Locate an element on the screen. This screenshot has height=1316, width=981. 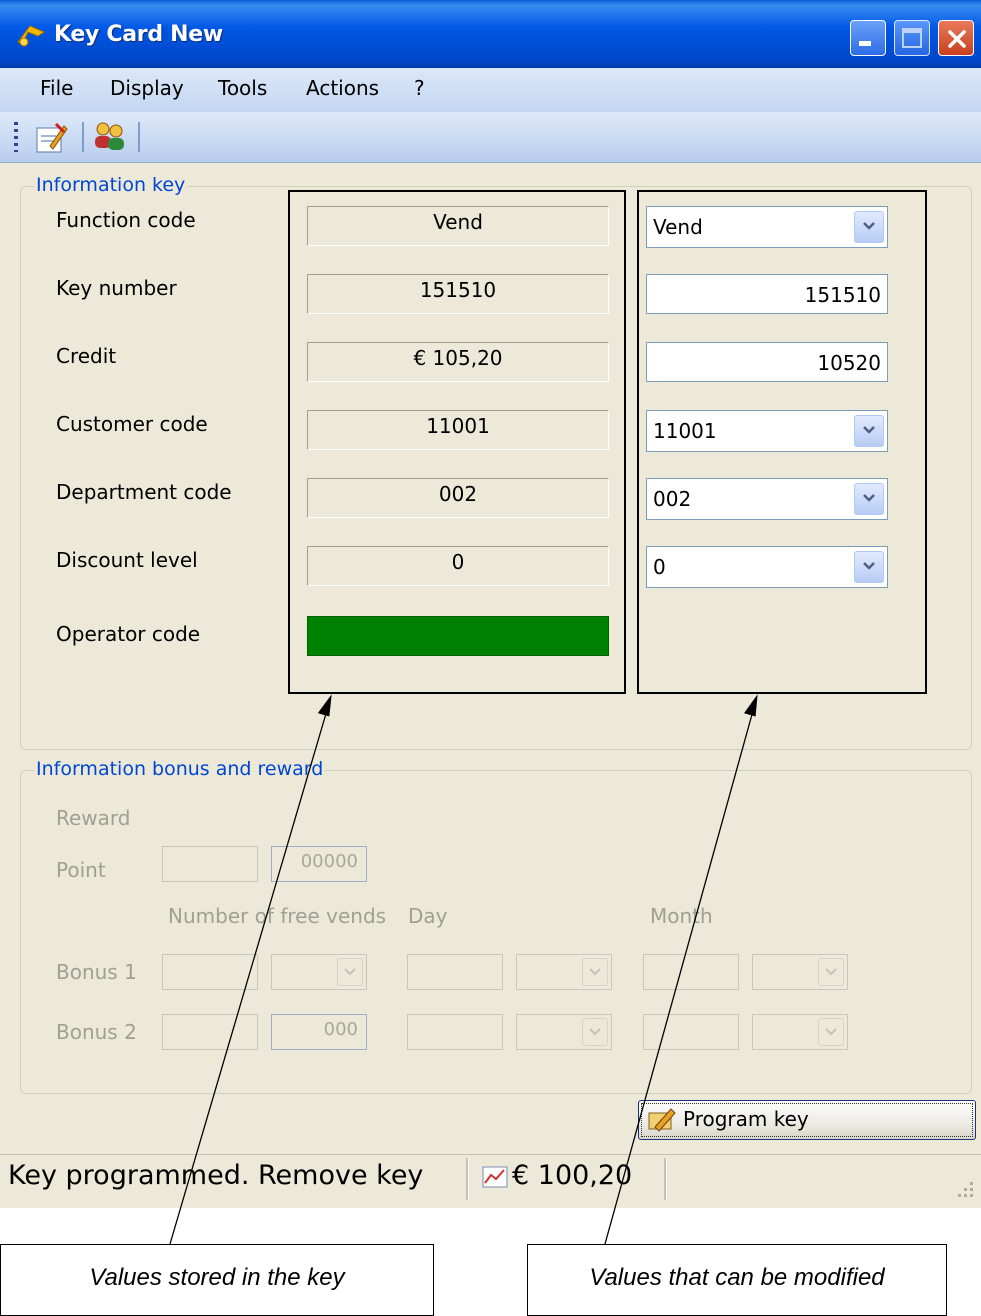
callout-stored-values: Values stored in the key is located at coordinates (217, 1280).